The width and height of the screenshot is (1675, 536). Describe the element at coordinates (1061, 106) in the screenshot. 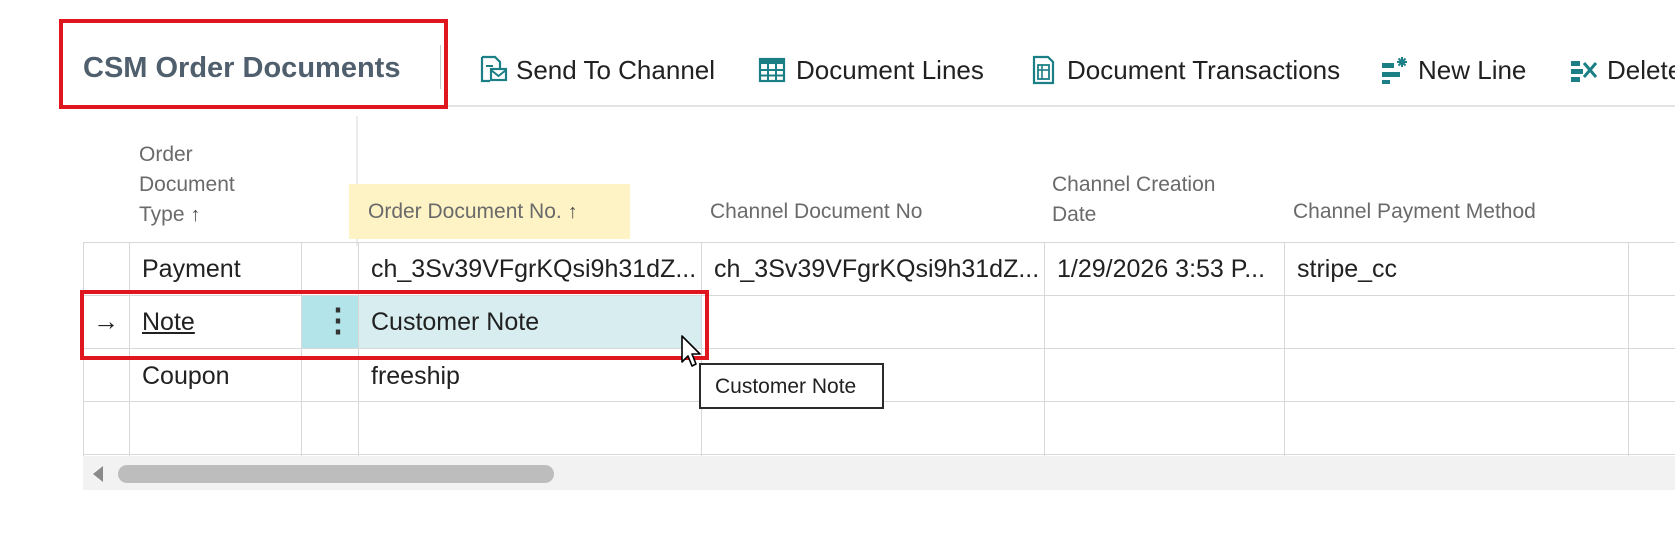

I see `toolbar-divider-line` at that location.